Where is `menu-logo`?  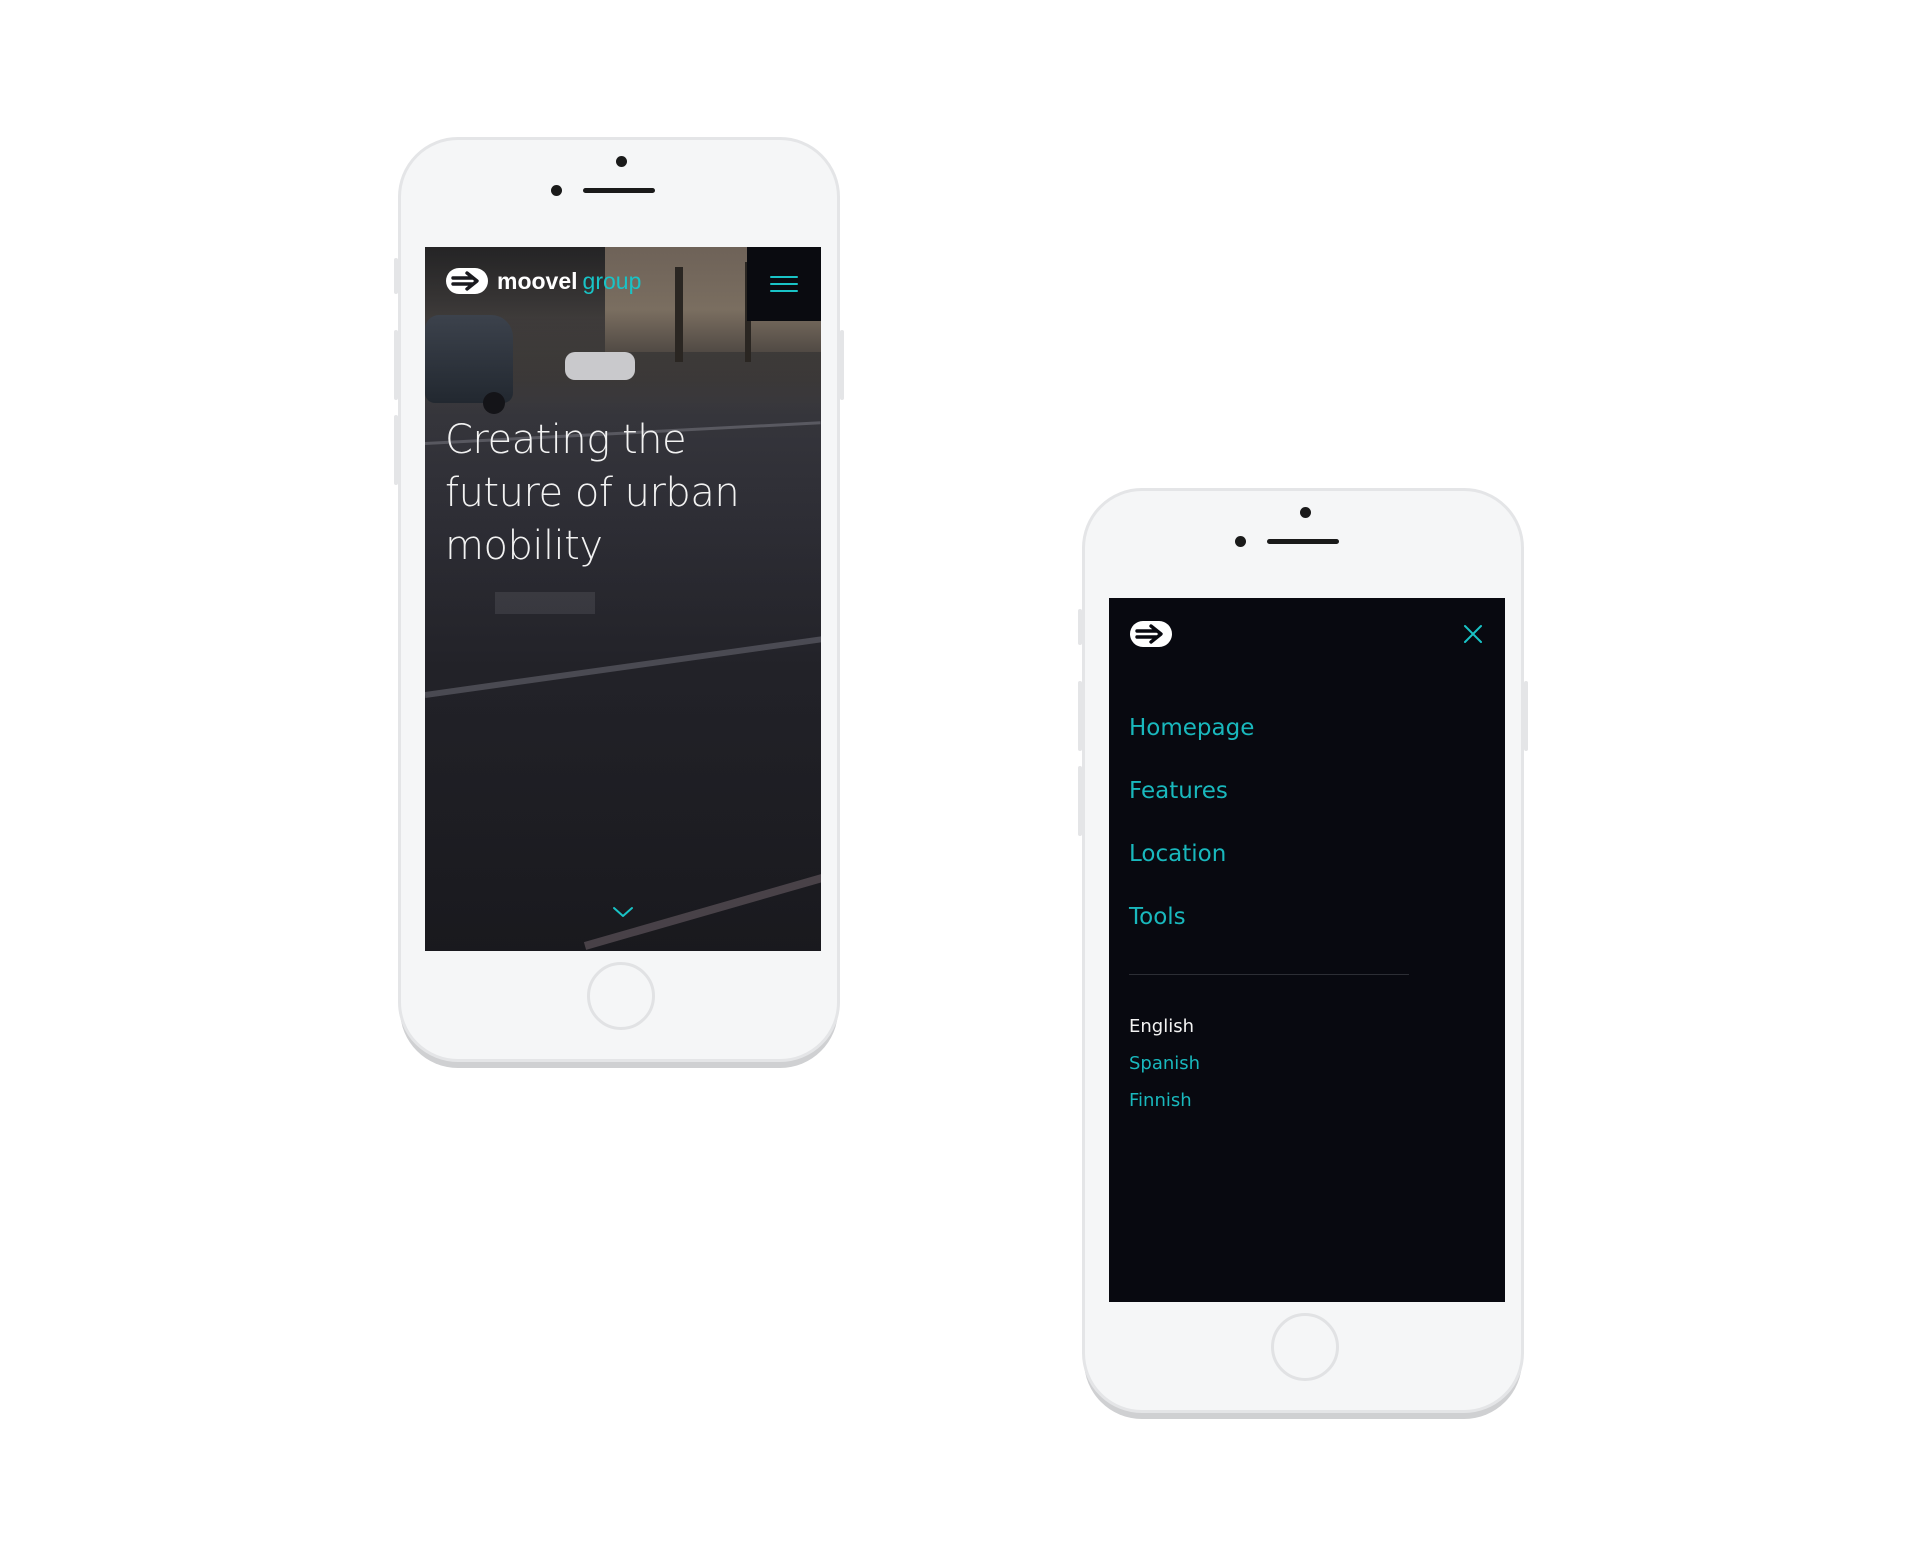 menu-logo is located at coordinates (1151, 636).